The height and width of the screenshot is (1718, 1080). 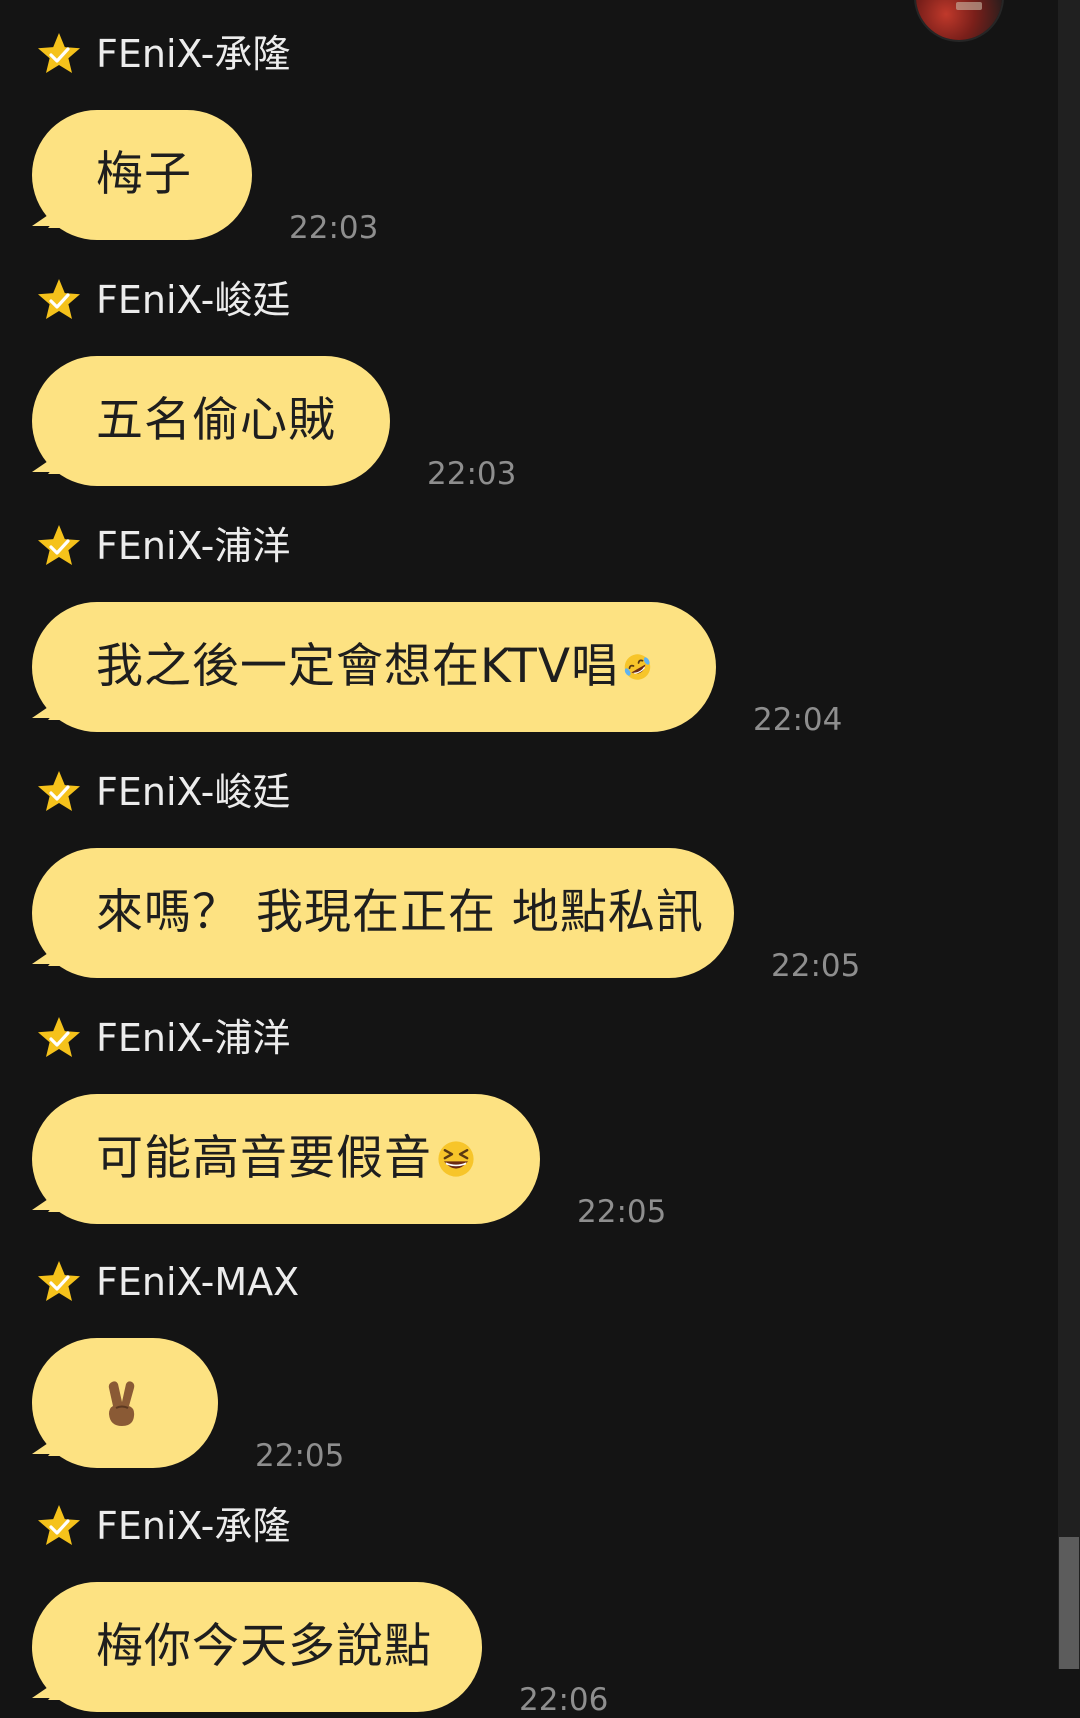 What do you see at coordinates (959, 20) in the screenshot?
I see `avatar` at bounding box center [959, 20].